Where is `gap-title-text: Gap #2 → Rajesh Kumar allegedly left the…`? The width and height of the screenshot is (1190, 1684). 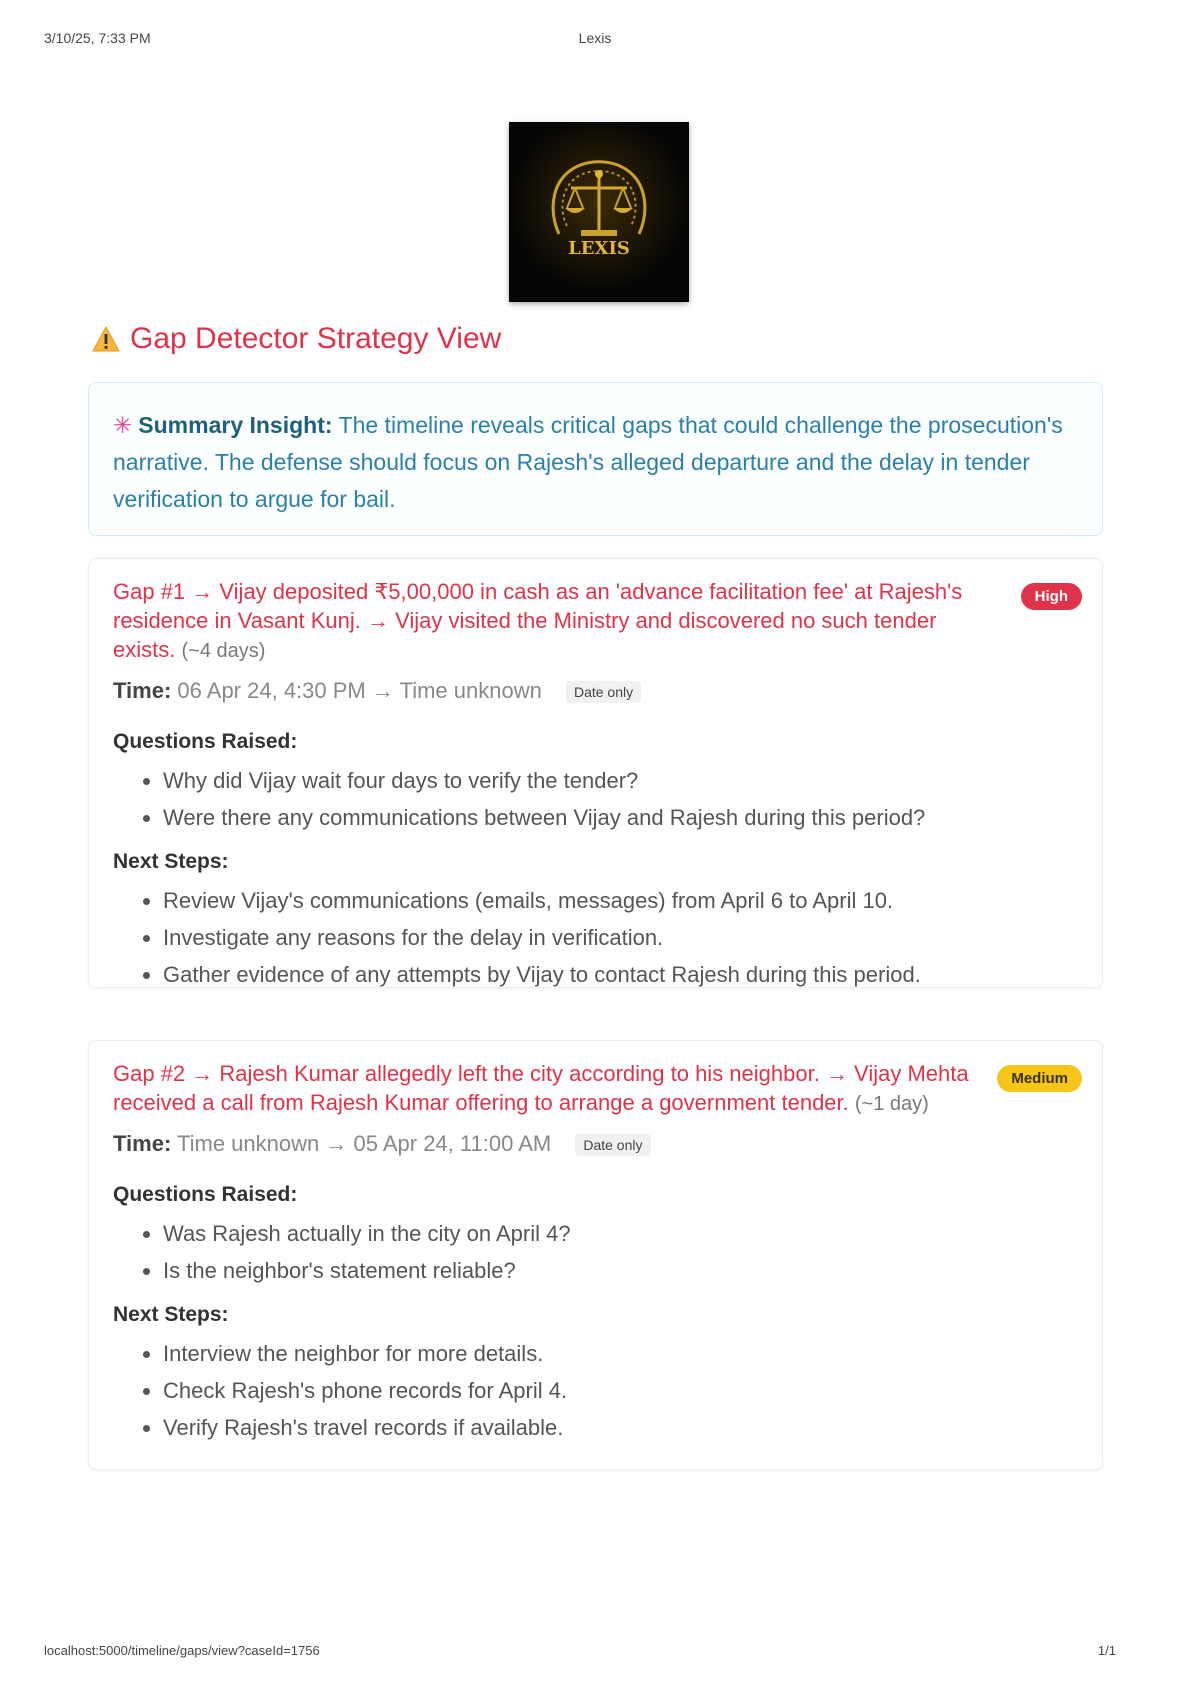 gap-title-text: Gap #2 → Rajesh Kumar allegedly left the… is located at coordinates (541, 1088).